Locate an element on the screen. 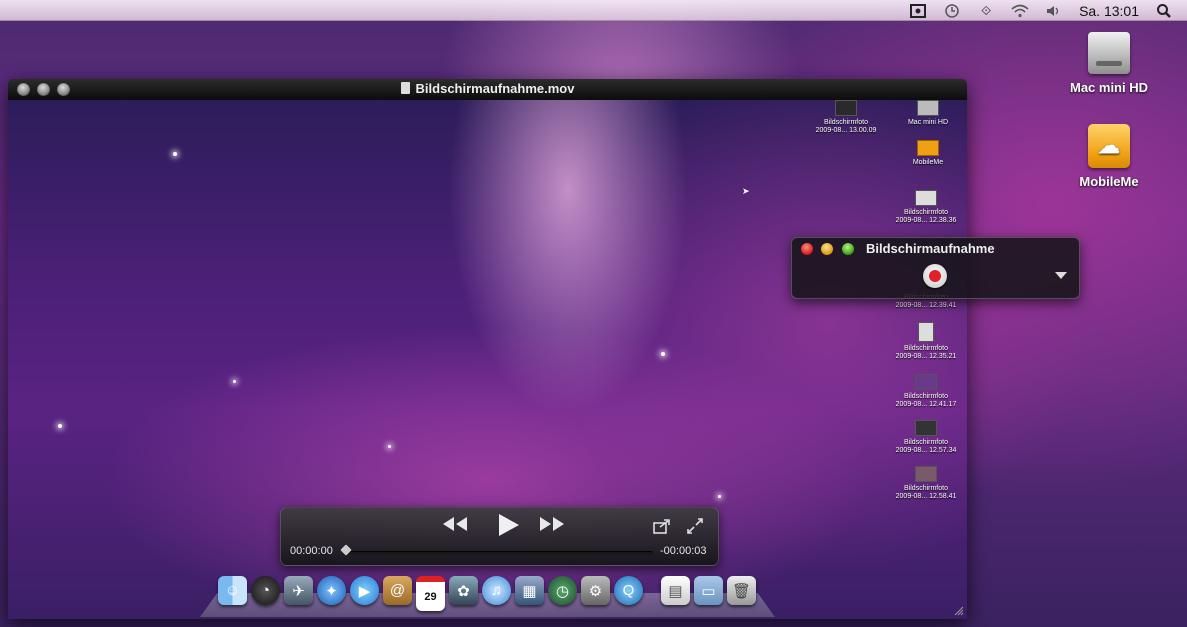 This screenshot has height=627, width=1187. rewind-icon is located at coordinates (455, 524).